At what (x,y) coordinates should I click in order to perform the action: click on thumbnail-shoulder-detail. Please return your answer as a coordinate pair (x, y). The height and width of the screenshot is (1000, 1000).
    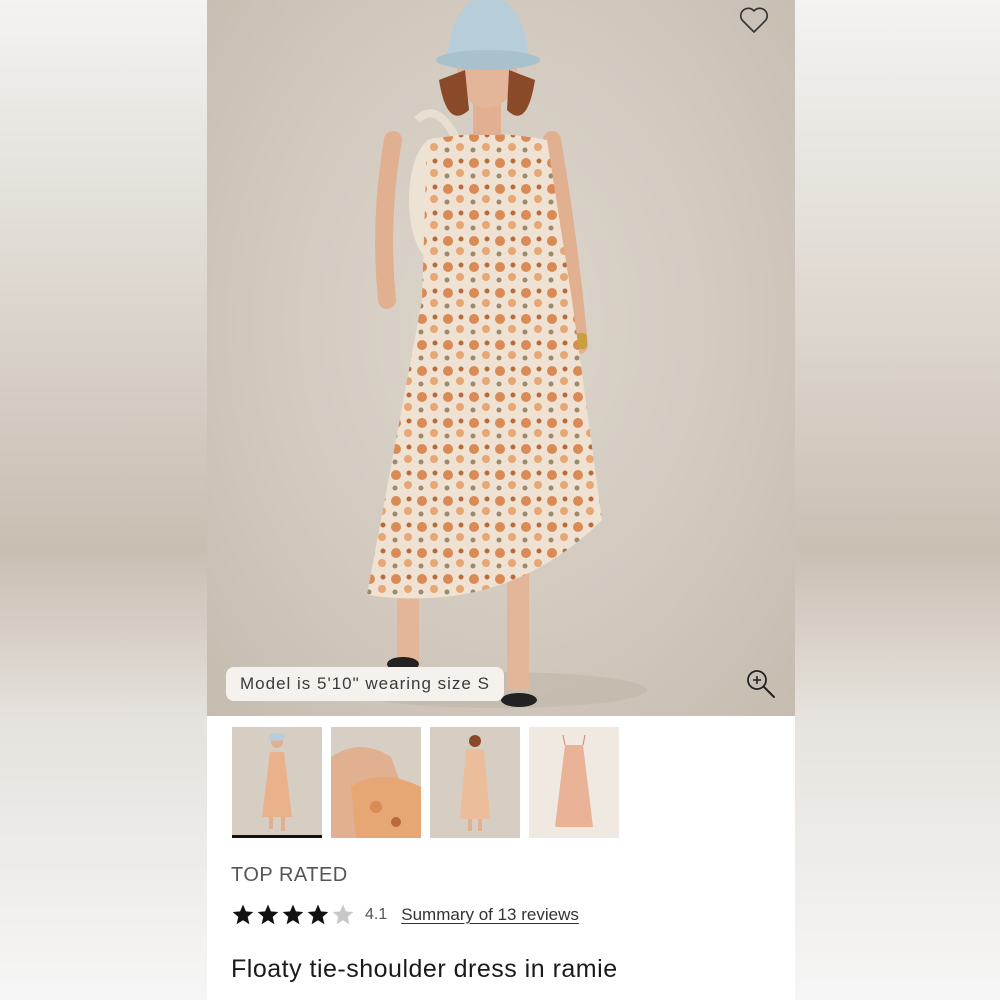
    Looking at the image, I should click on (376, 782).